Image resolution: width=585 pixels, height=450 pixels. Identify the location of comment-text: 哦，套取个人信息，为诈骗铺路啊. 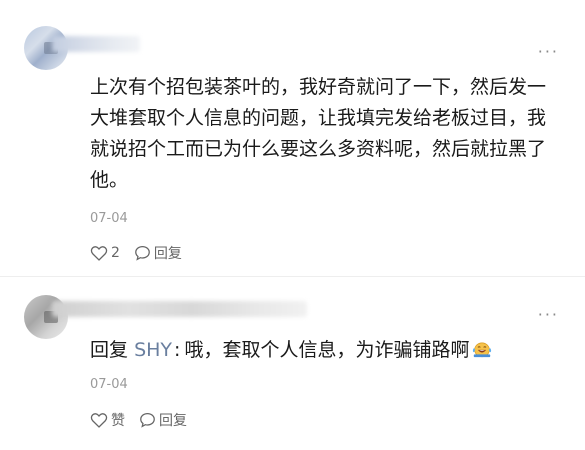
(327, 350).